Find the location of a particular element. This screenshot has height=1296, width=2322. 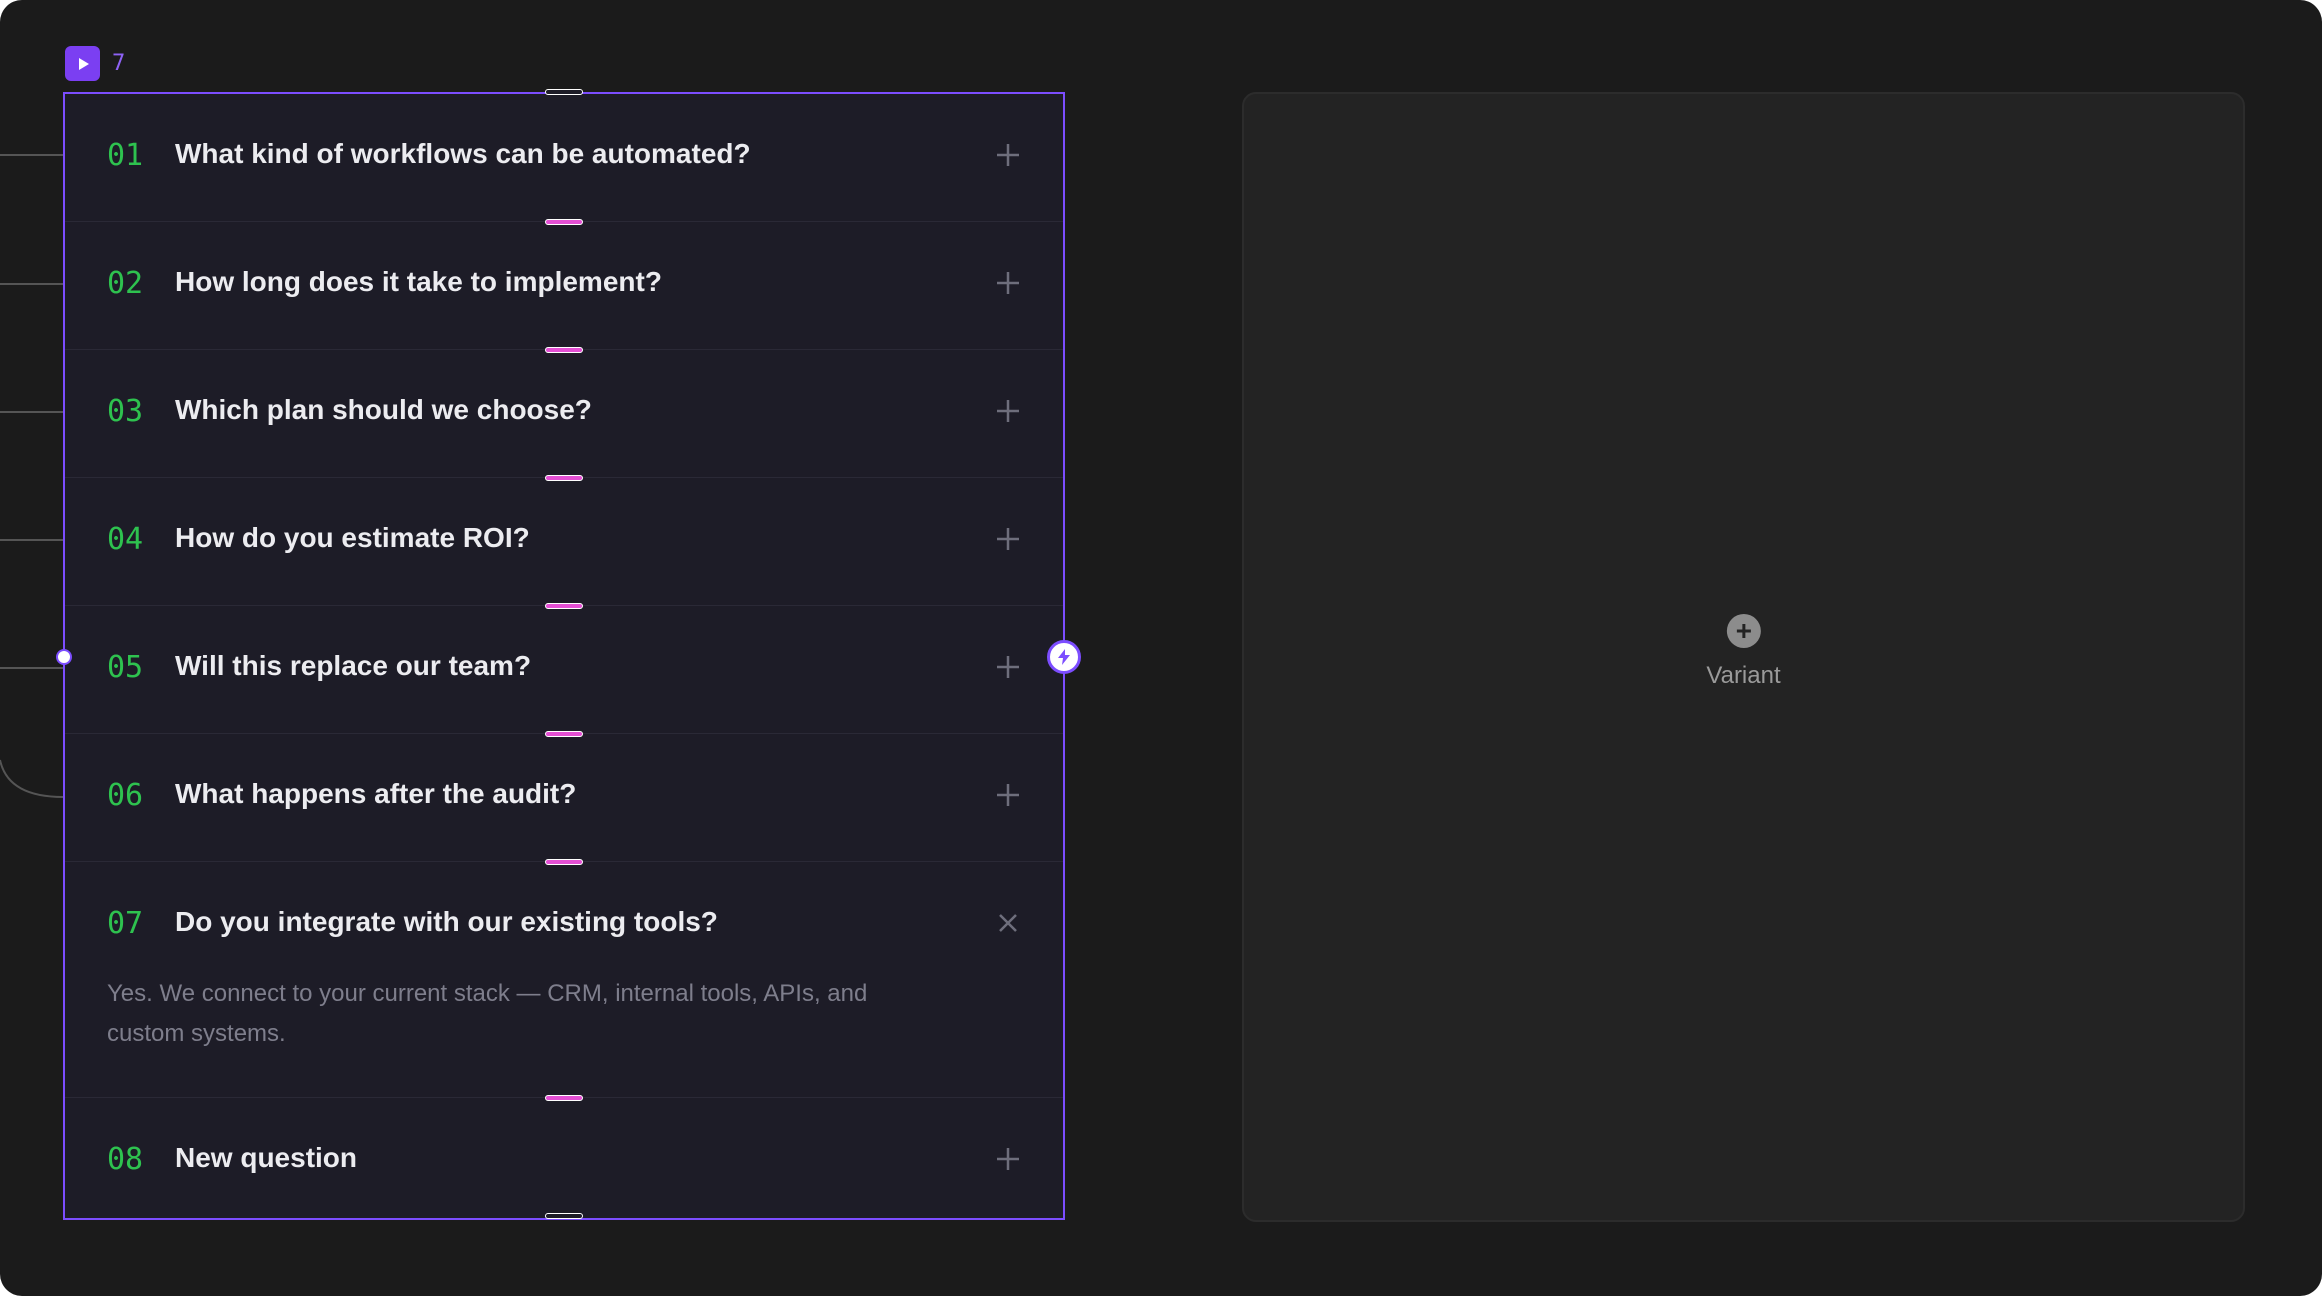

close-icon is located at coordinates (1008, 923).